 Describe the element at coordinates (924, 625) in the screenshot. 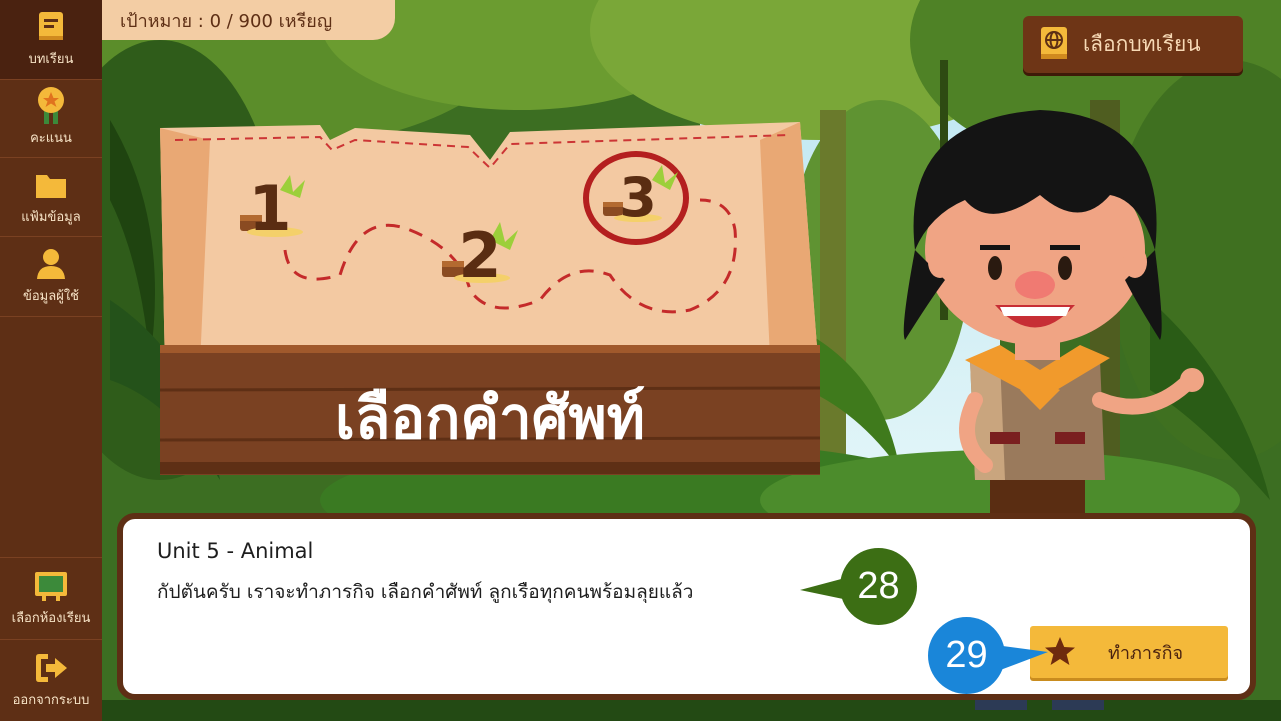

I see `callout-pointers` at that location.